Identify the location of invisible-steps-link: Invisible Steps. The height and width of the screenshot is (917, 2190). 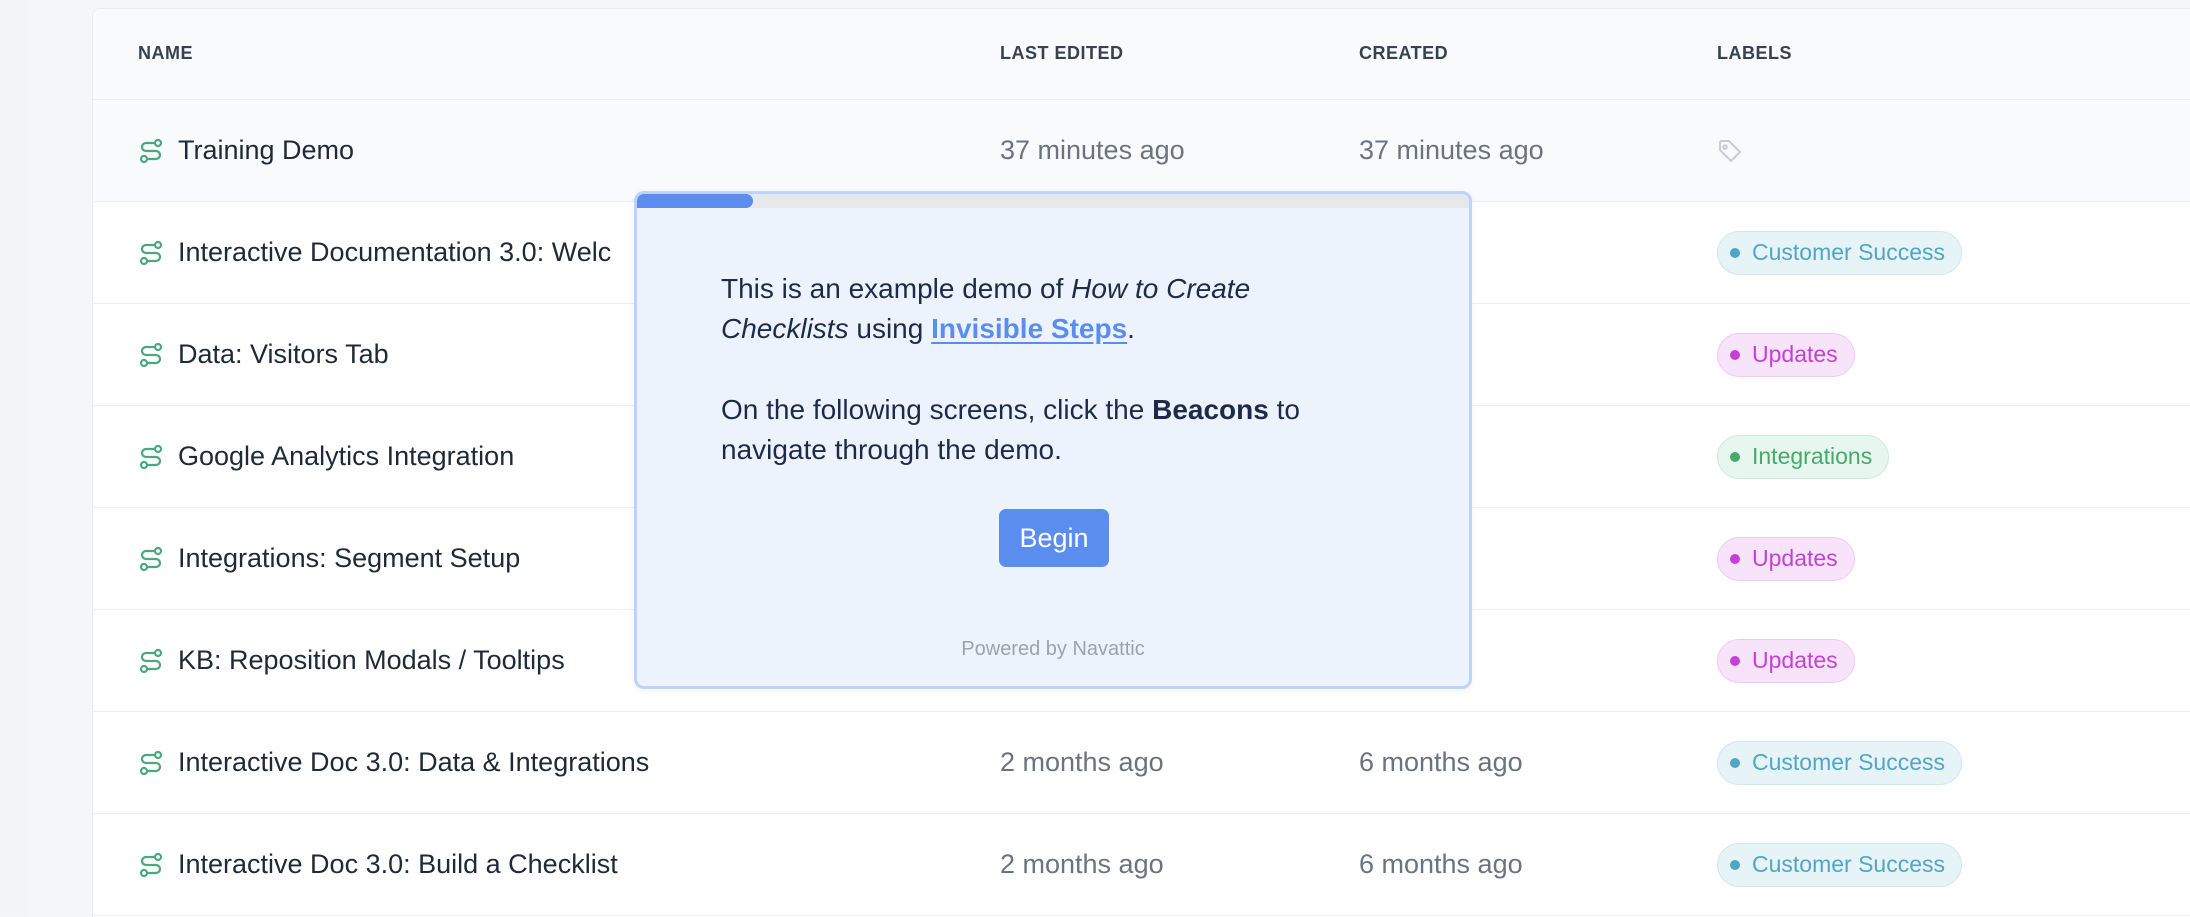
(1029, 328).